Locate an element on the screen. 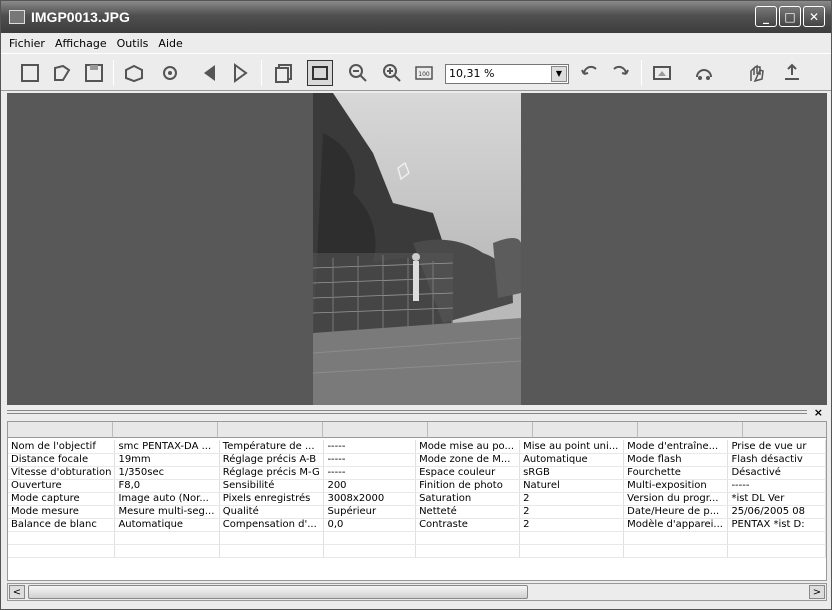  rotate-right-icon is located at coordinates (620, 73).